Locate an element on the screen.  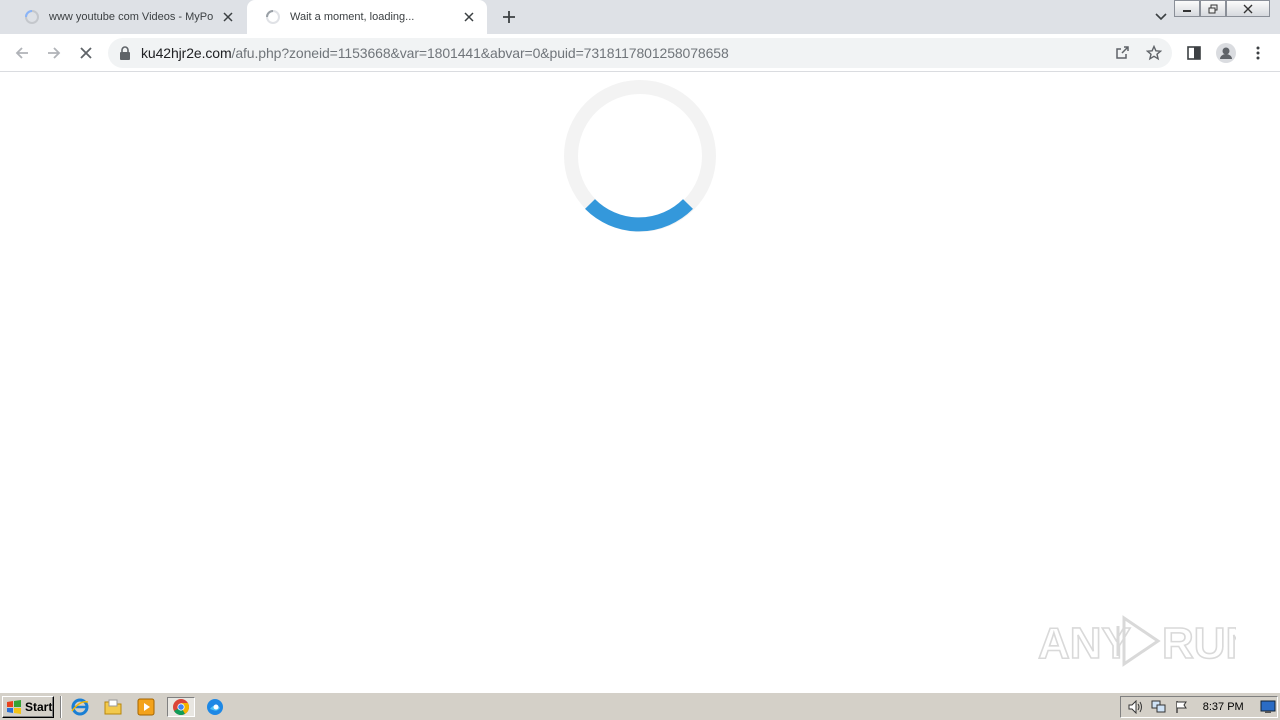
lock-icon is located at coordinates (125, 53).